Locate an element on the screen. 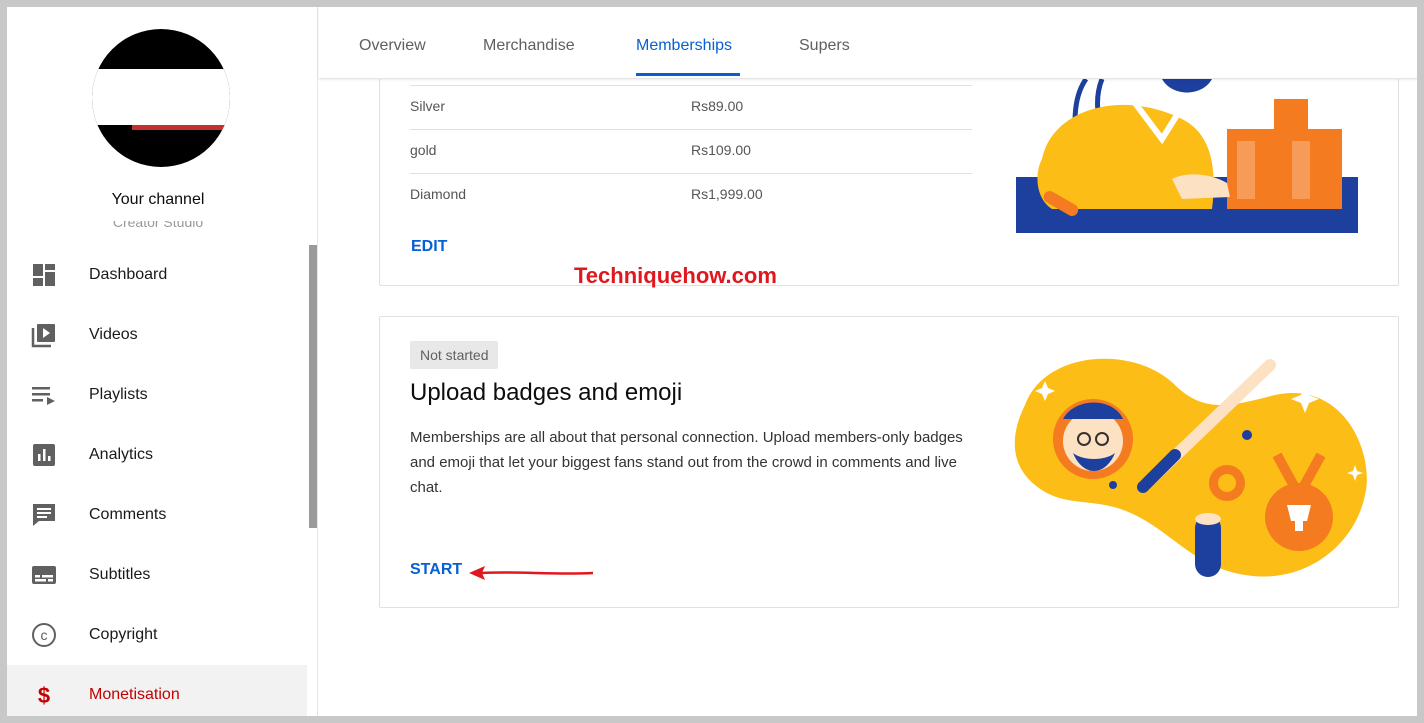  sidebar-item-videos: Videos is located at coordinates (157, 335).